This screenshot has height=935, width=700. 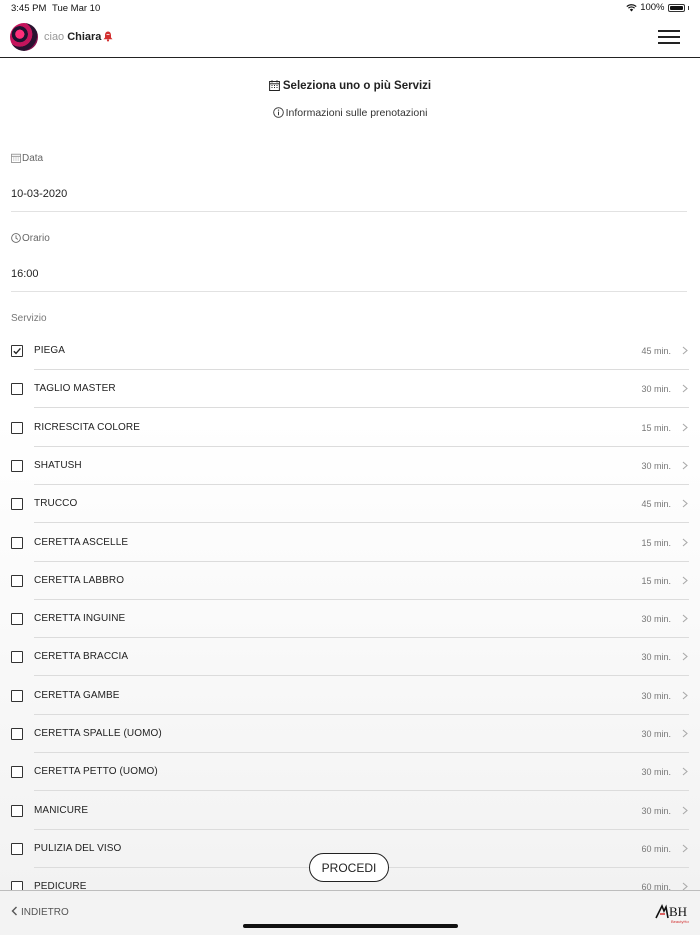 I want to click on service-name: CERETTA LABBRO, so click(x=79, y=580).